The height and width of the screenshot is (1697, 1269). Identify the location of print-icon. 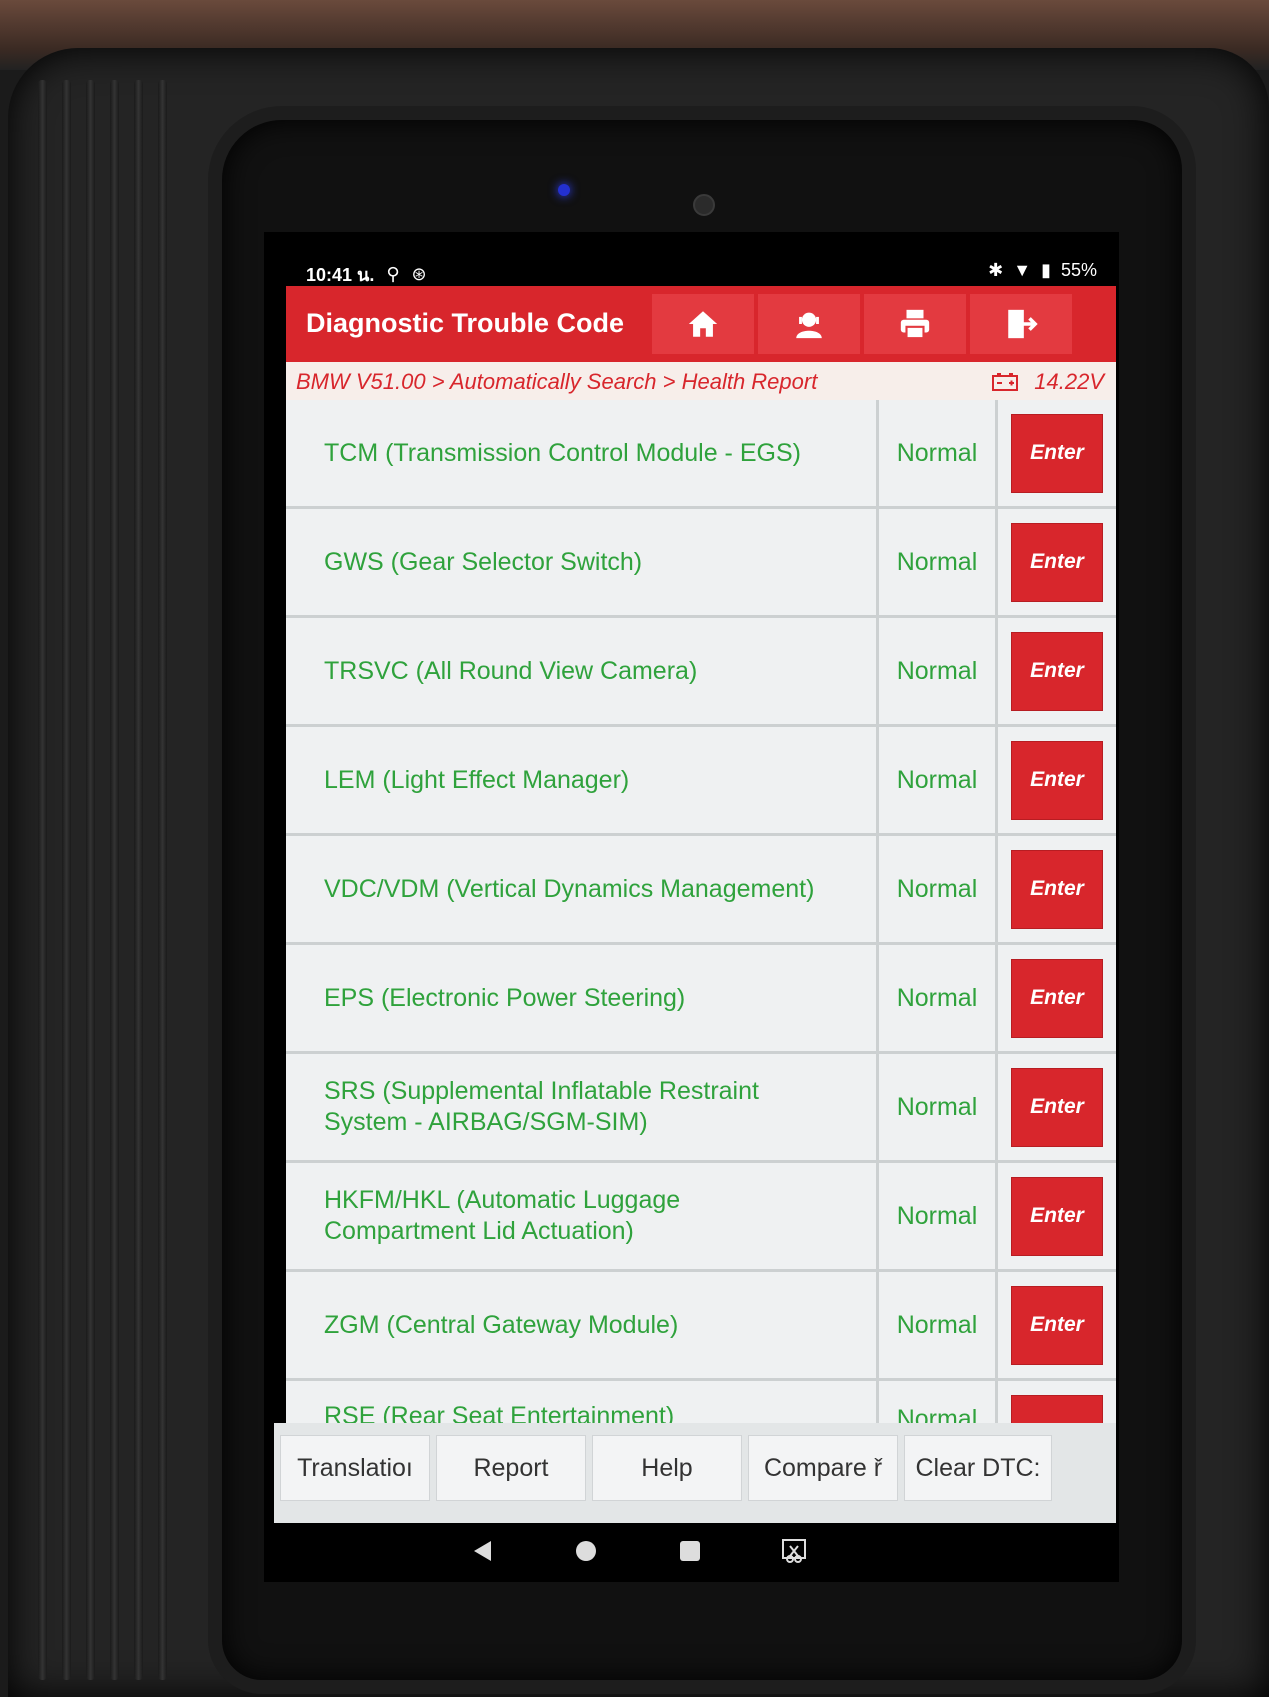
(915, 324).